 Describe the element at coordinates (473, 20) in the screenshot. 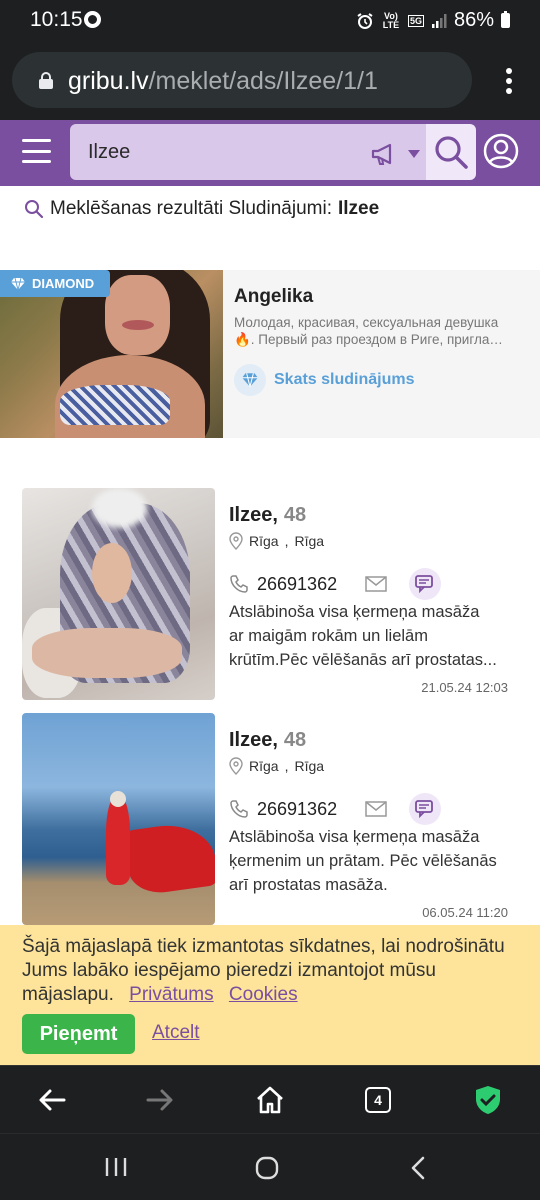

I see `battery-percent: 86%` at that location.